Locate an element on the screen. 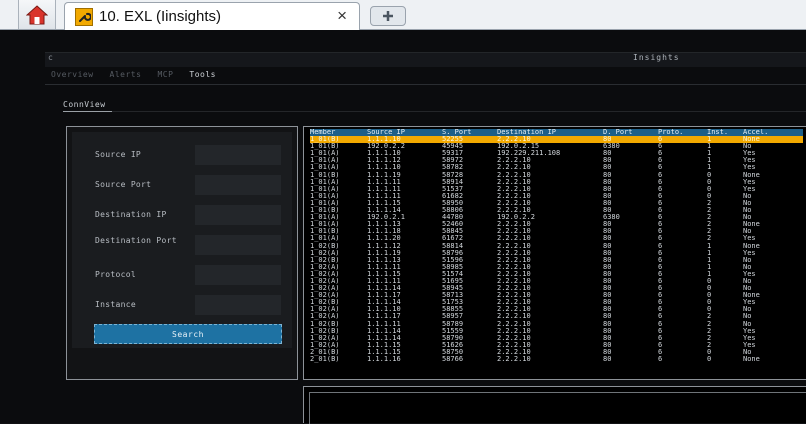 This screenshot has width=806, height=424. column-header-acceleration: Accel. is located at coordinates (773, 132).